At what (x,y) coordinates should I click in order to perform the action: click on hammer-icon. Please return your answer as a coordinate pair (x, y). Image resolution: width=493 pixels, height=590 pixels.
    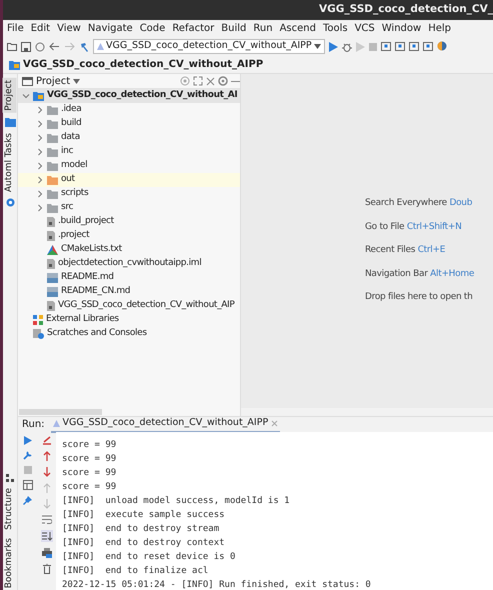
    Looking at the image, I should click on (84, 47).